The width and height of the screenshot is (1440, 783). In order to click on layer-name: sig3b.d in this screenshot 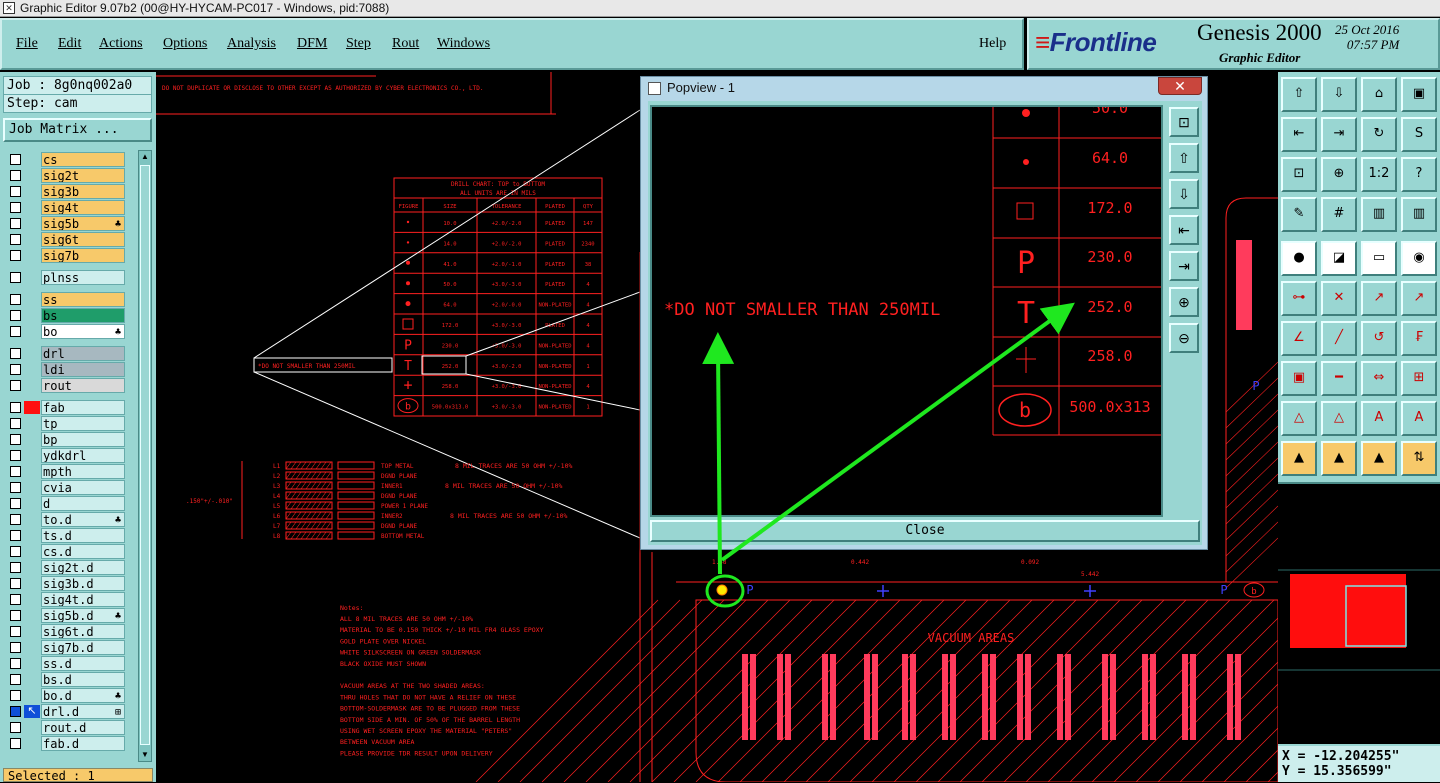, I will do `click(83, 583)`.